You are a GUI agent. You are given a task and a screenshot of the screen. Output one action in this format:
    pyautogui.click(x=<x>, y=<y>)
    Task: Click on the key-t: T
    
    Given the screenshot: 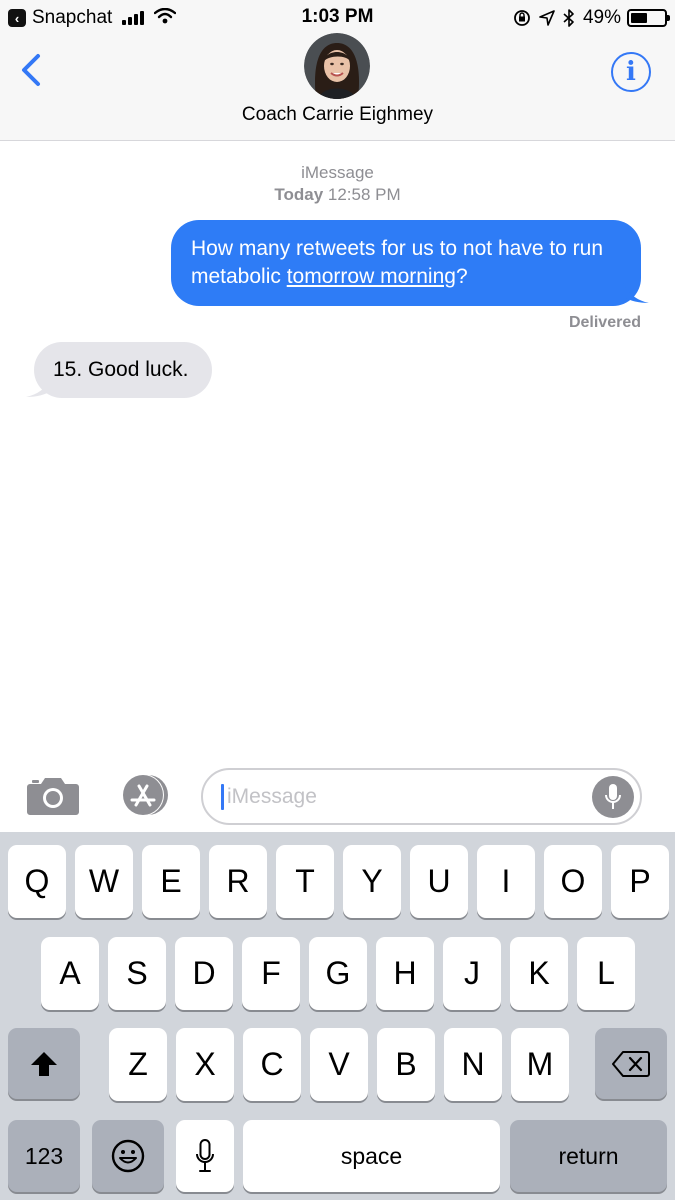 What is the action you would take?
    pyautogui.click(x=305, y=881)
    